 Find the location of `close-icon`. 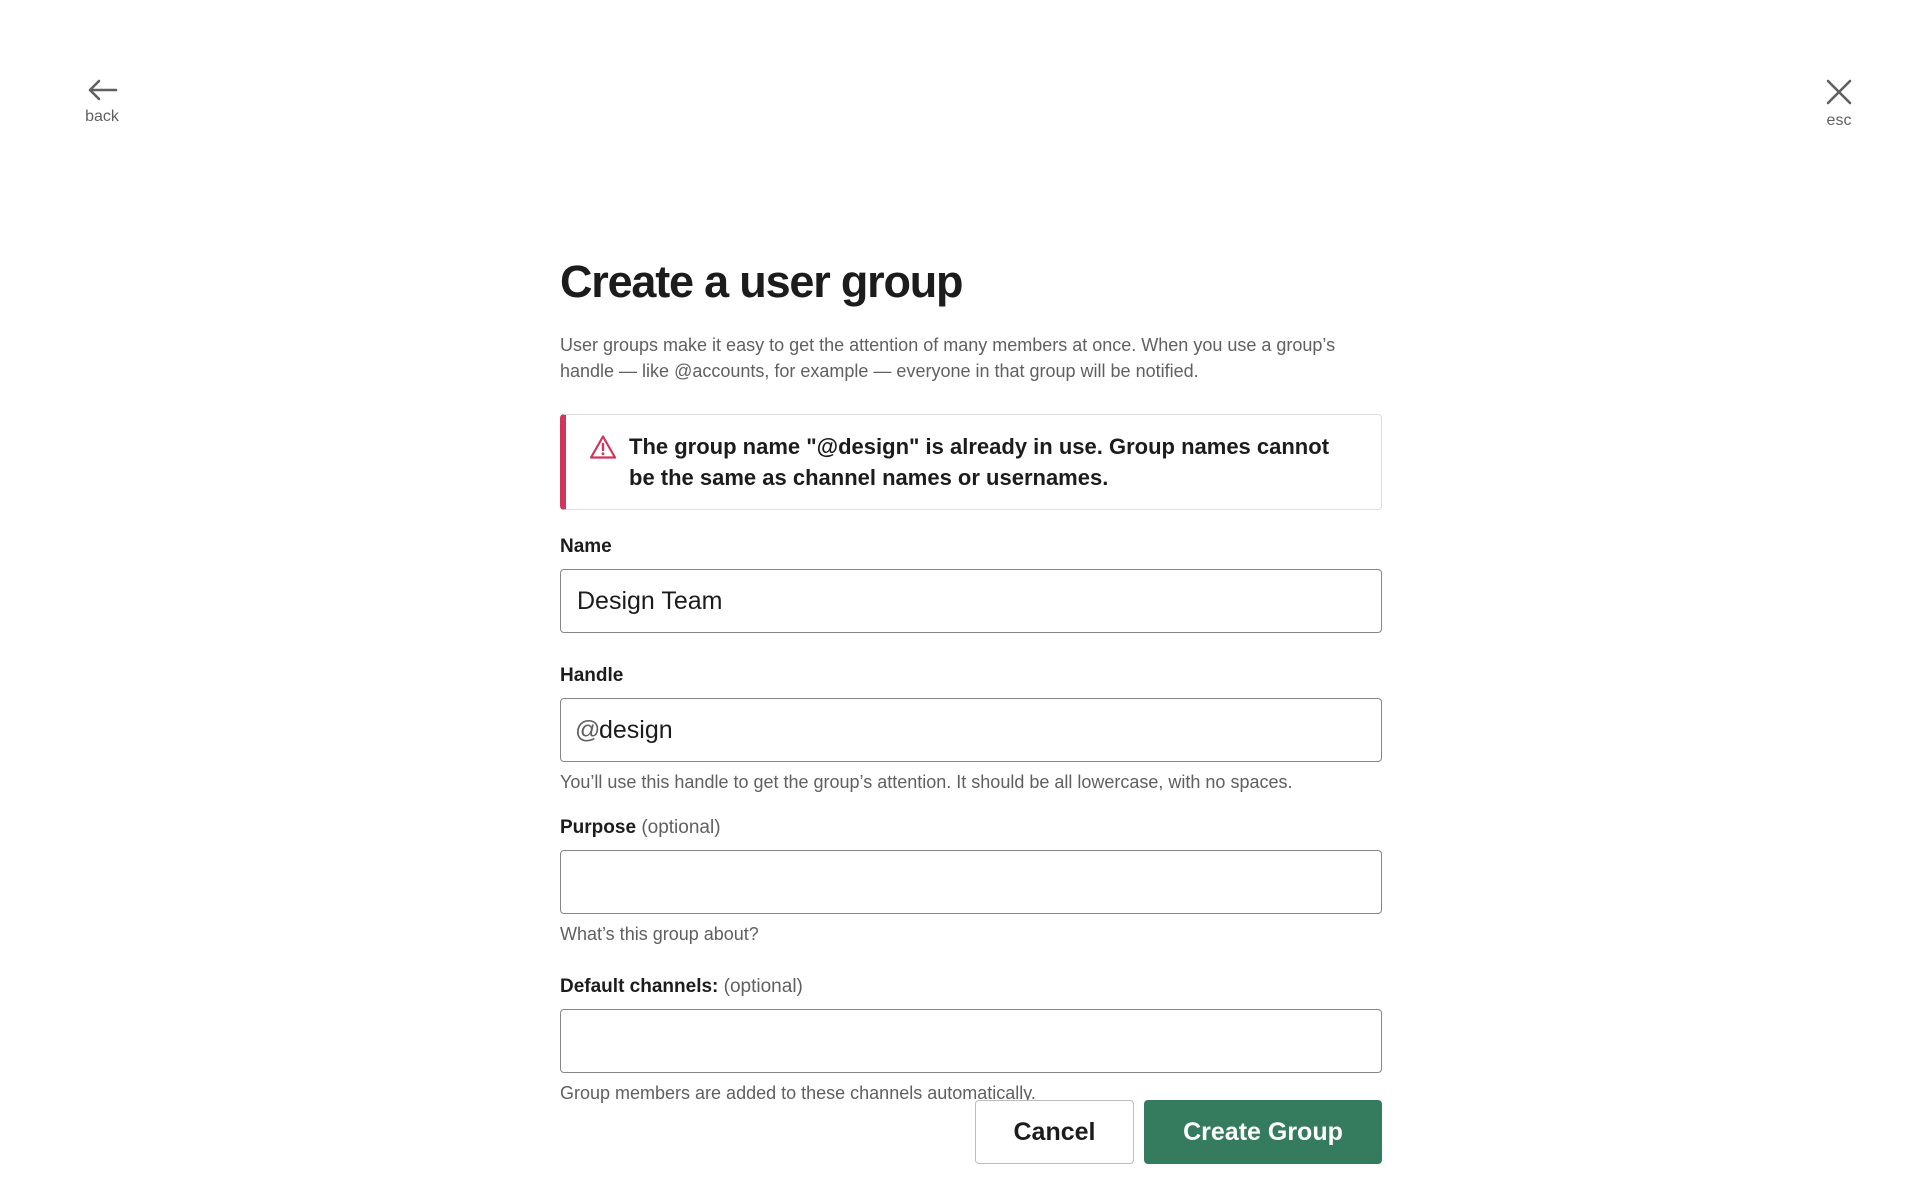

close-icon is located at coordinates (1839, 92).